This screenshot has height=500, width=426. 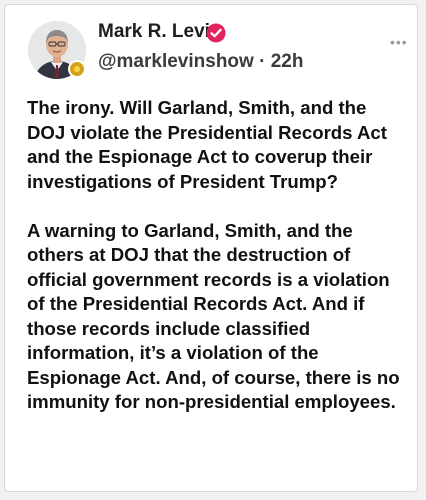 What do you see at coordinates (176, 61) in the screenshot?
I see `author-handle: @marklevinshow` at bounding box center [176, 61].